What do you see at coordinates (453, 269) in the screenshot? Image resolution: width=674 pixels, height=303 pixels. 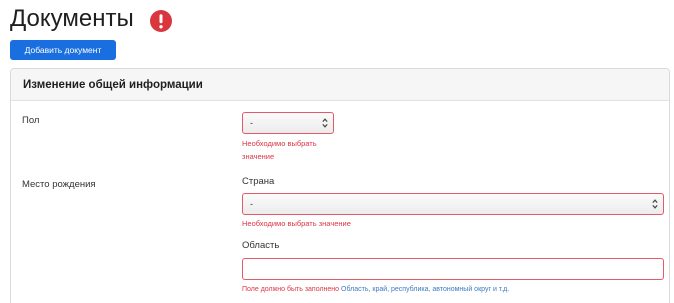 I see `region-input` at bounding box center [453, 269].